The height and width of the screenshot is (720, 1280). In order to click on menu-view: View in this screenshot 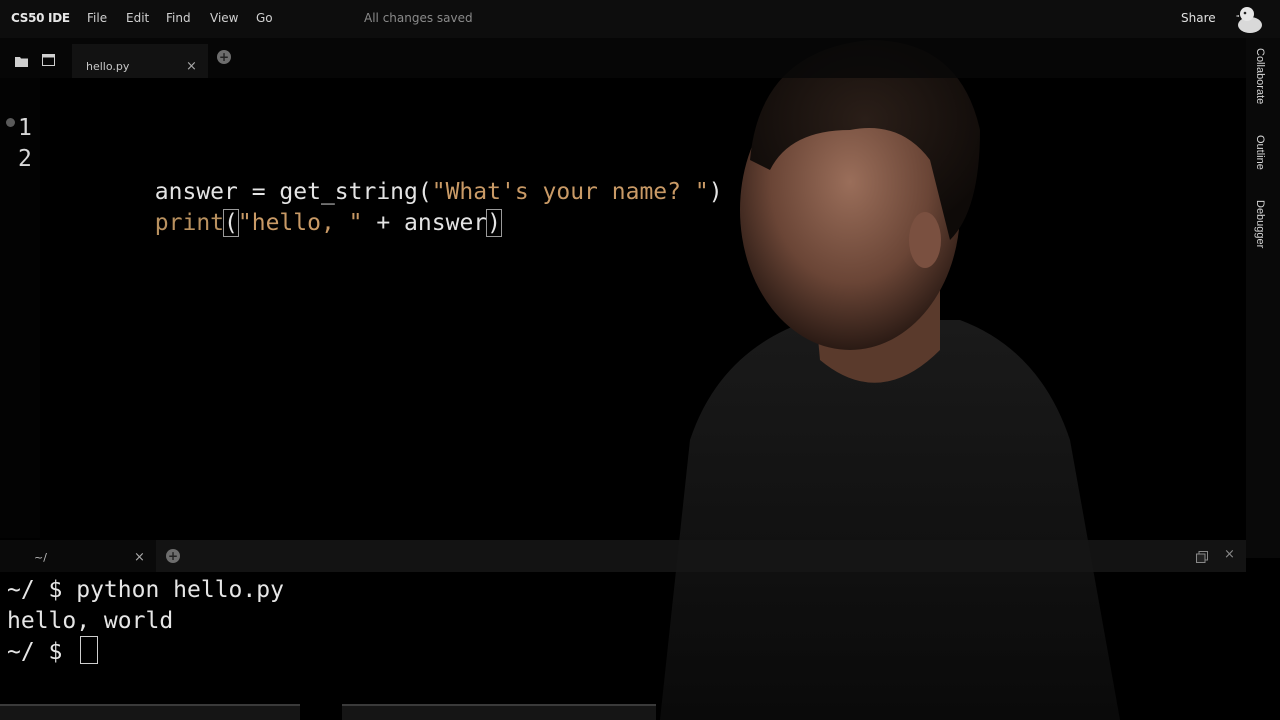, I will do `click(224, 18)`.